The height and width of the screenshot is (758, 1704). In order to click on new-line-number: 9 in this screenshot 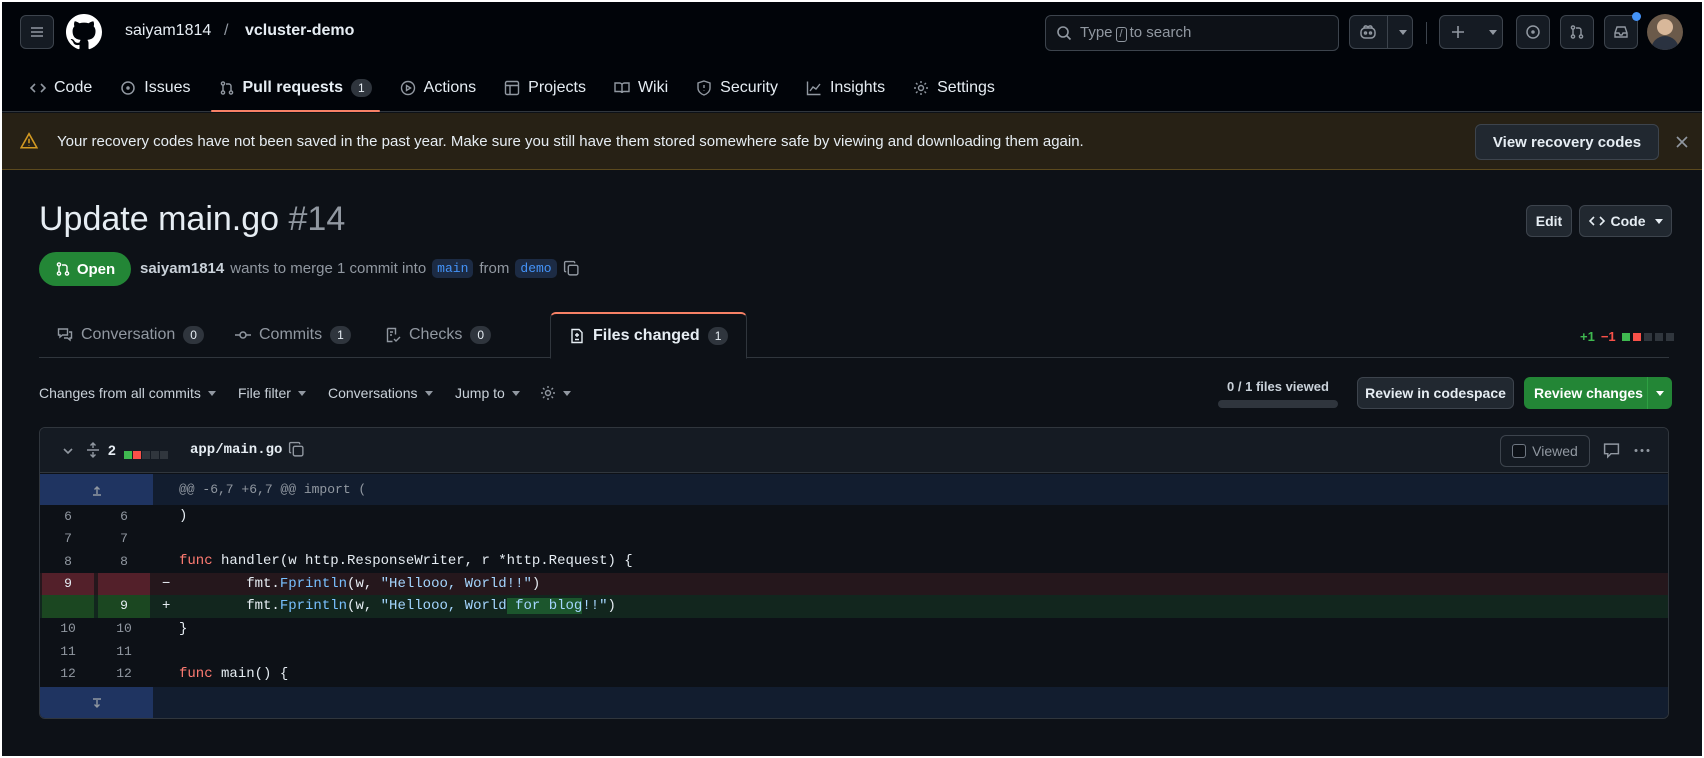, I will do `click(124, 606)`.